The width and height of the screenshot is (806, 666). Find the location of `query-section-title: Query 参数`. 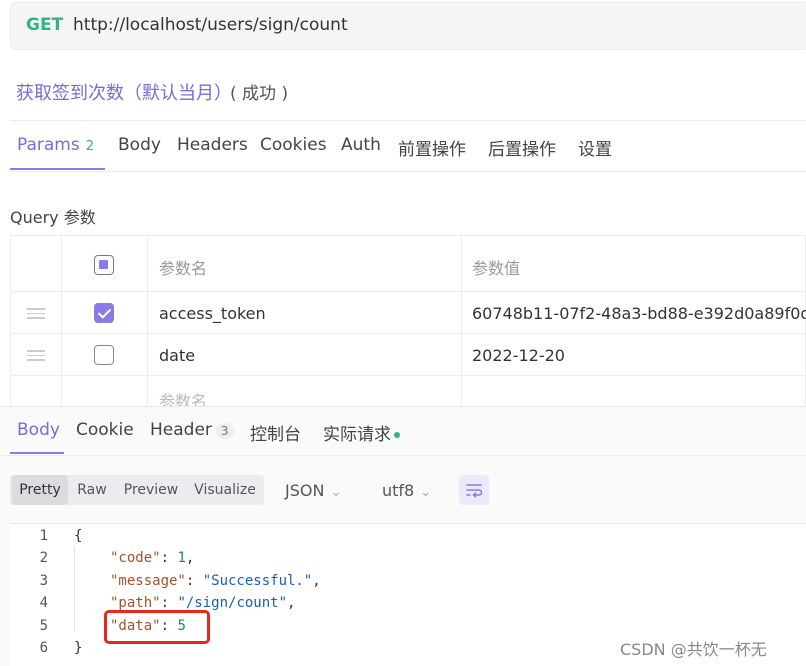

query-section-title: Query 参数 is located at coordinates (53, 217).